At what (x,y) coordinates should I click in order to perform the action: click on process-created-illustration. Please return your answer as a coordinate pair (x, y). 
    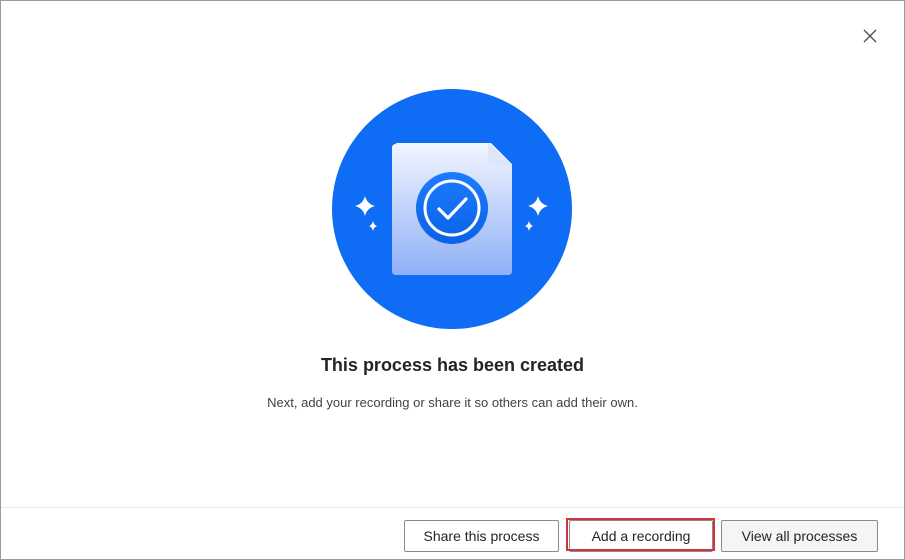
    Looking at the image, I should click on (452, 209).